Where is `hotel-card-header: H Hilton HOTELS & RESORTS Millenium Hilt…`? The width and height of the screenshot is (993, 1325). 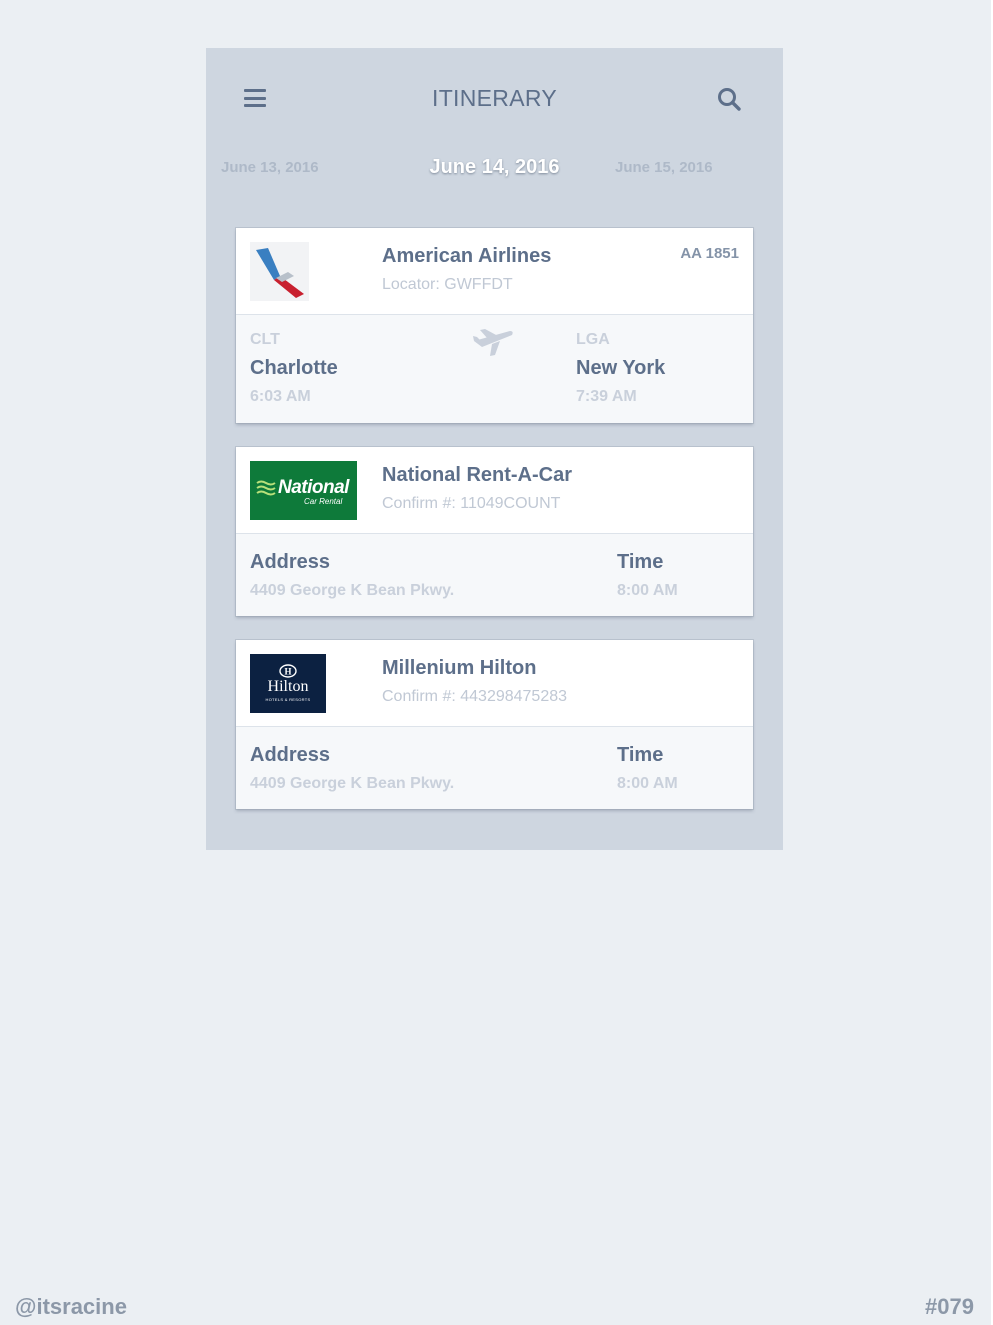
hotel-card-header: H Hilton HOTELS & RESORTS Millenium Hilt… is located at coordinates (494, 683).